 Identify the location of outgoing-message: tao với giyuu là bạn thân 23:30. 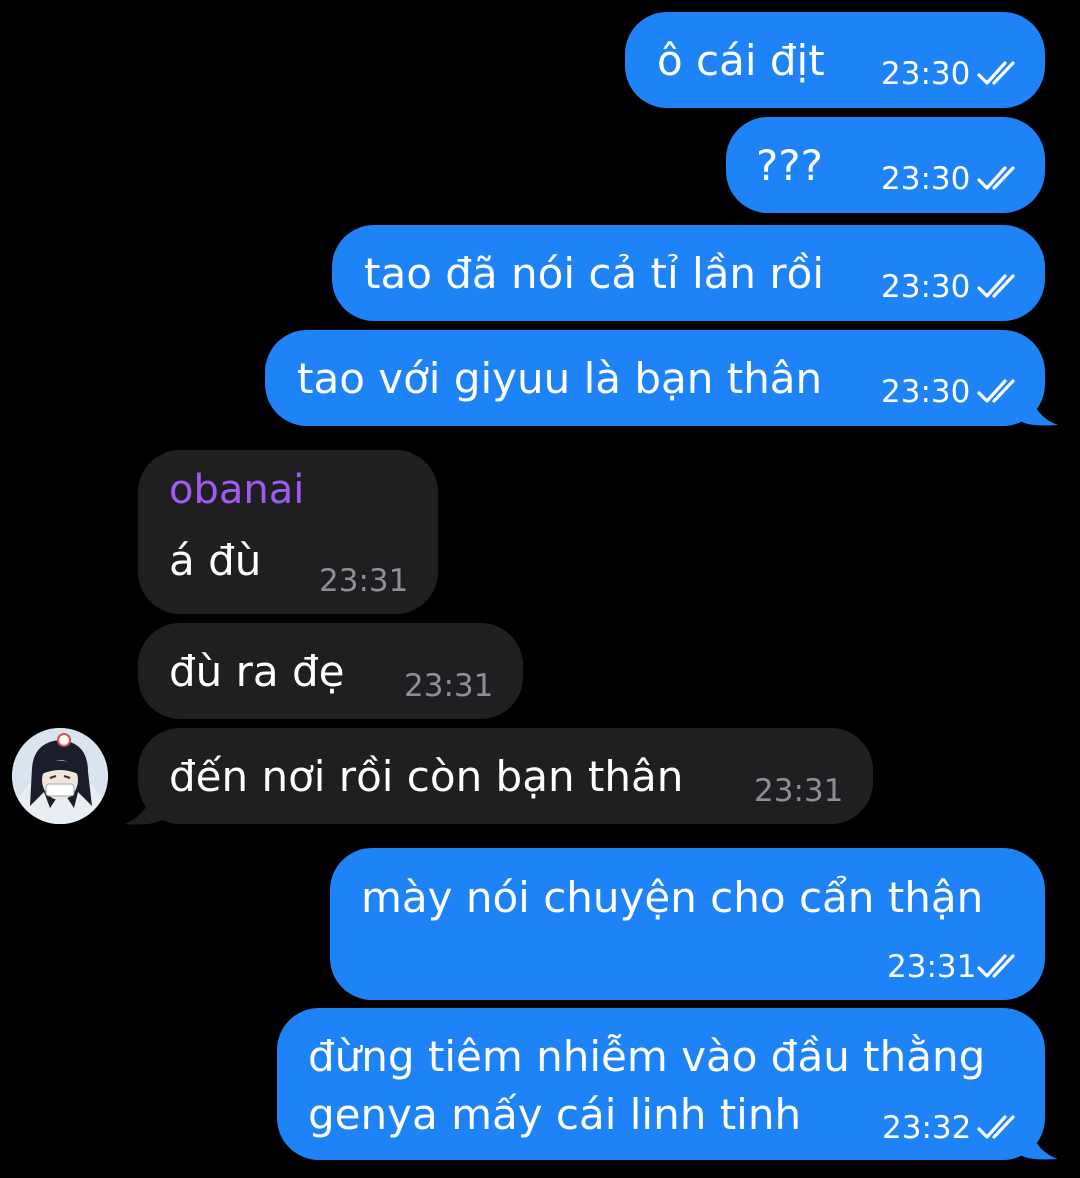
(655, 378).